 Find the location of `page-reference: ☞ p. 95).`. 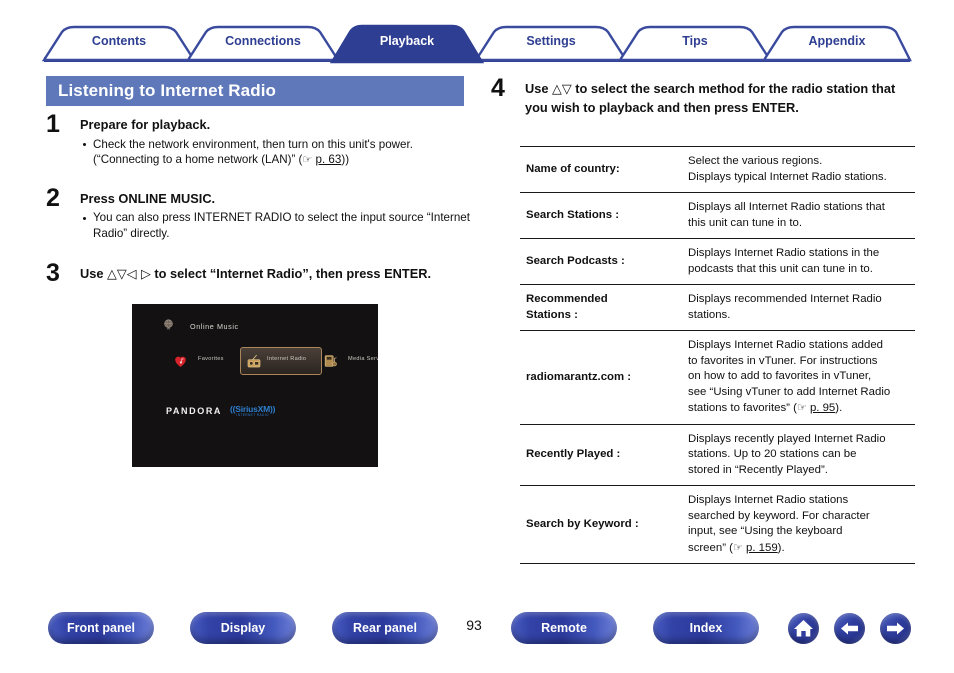

page-reference: ☞ p. 95). is located at coordinates (819, 407).